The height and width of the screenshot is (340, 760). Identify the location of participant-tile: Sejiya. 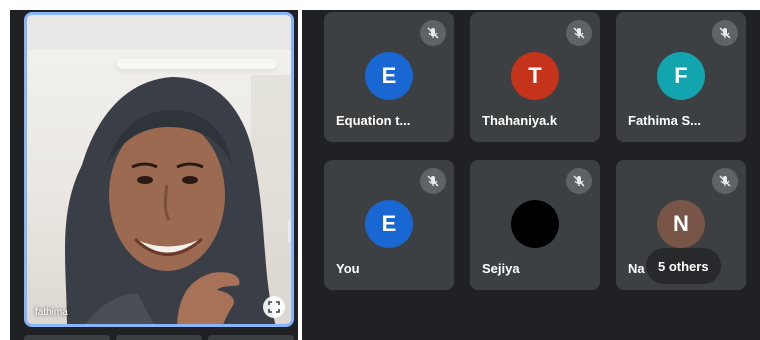
(535, 225).